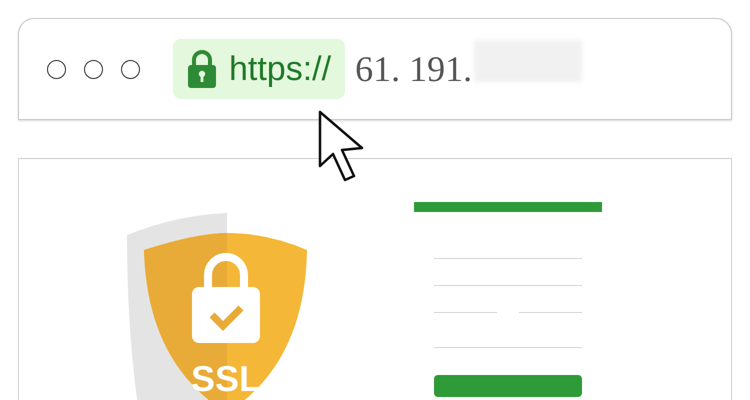 This screenshot has height=400, width=750. Describe the element at coordinates (202, 69) in the screenshot. I see `padlock-icon` at that location.